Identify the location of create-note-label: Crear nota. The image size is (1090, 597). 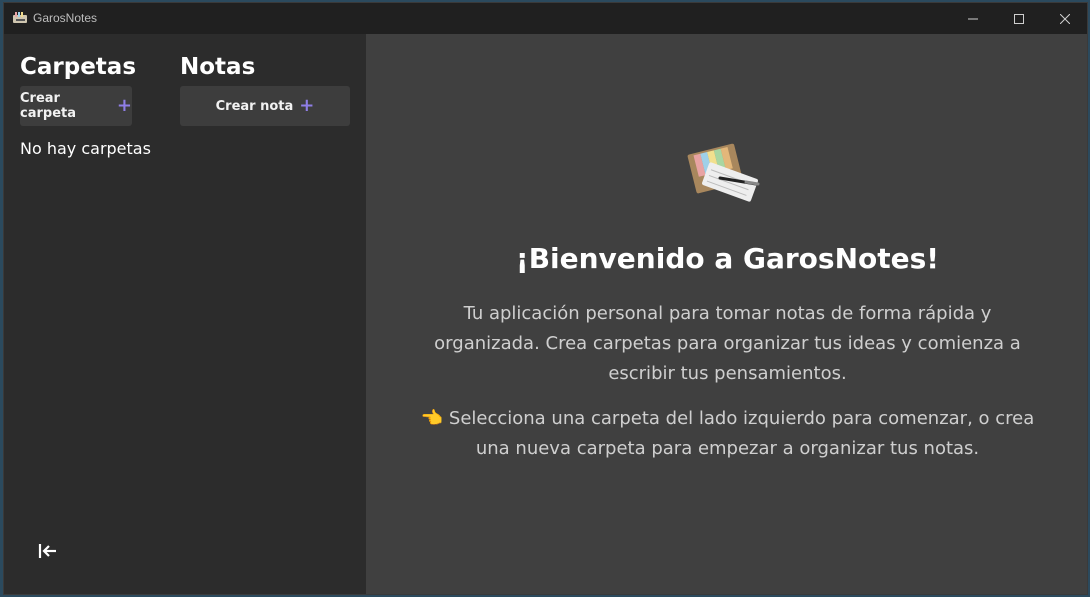
(254, 106).